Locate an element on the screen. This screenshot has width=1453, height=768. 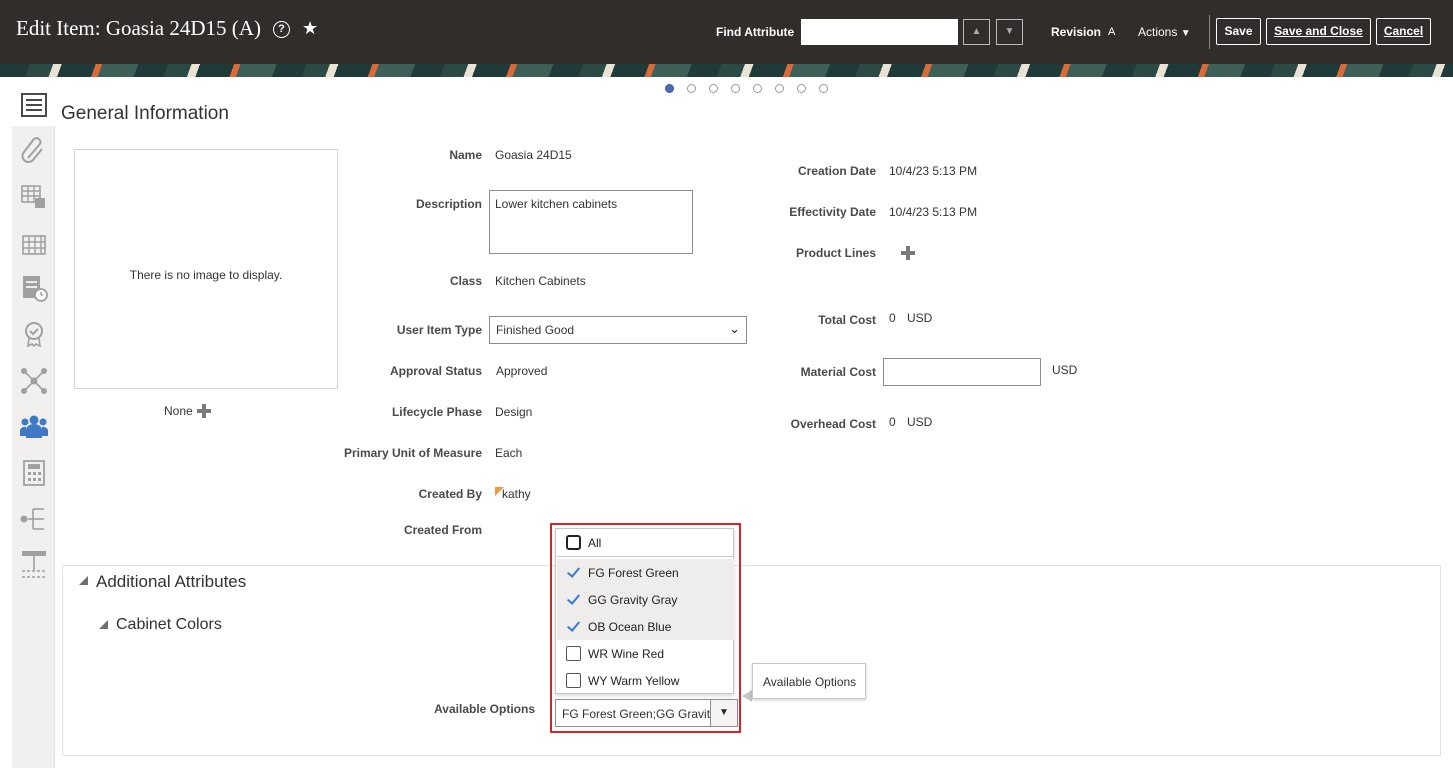
user-item-type-select: Finished Good ⌄ is located at coordinates (618, 330).